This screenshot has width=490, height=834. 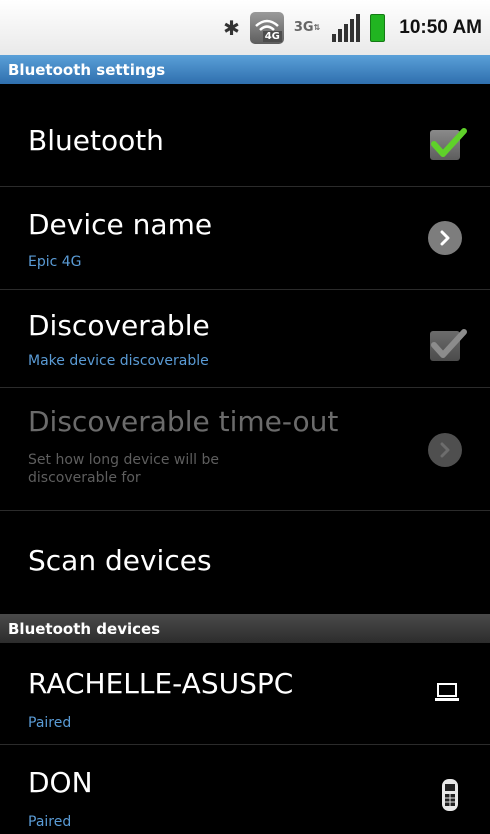 I want to click on wifi-4g-icon: 4G, so click(x=266, y=27).